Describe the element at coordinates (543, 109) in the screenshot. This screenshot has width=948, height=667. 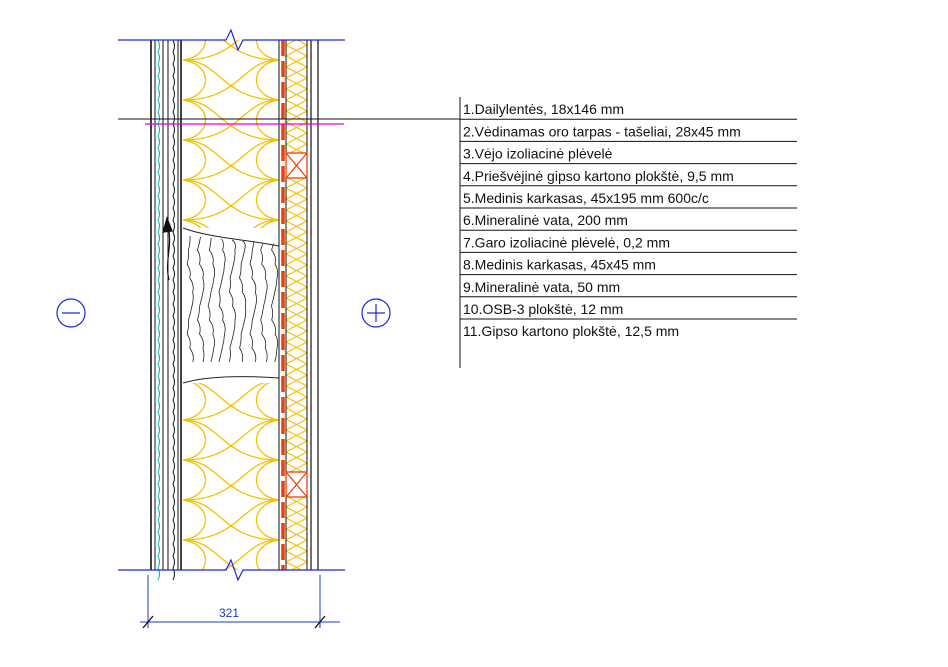
I see `legend-item: 1.Dailylentės, 18x146 mm` at that location.